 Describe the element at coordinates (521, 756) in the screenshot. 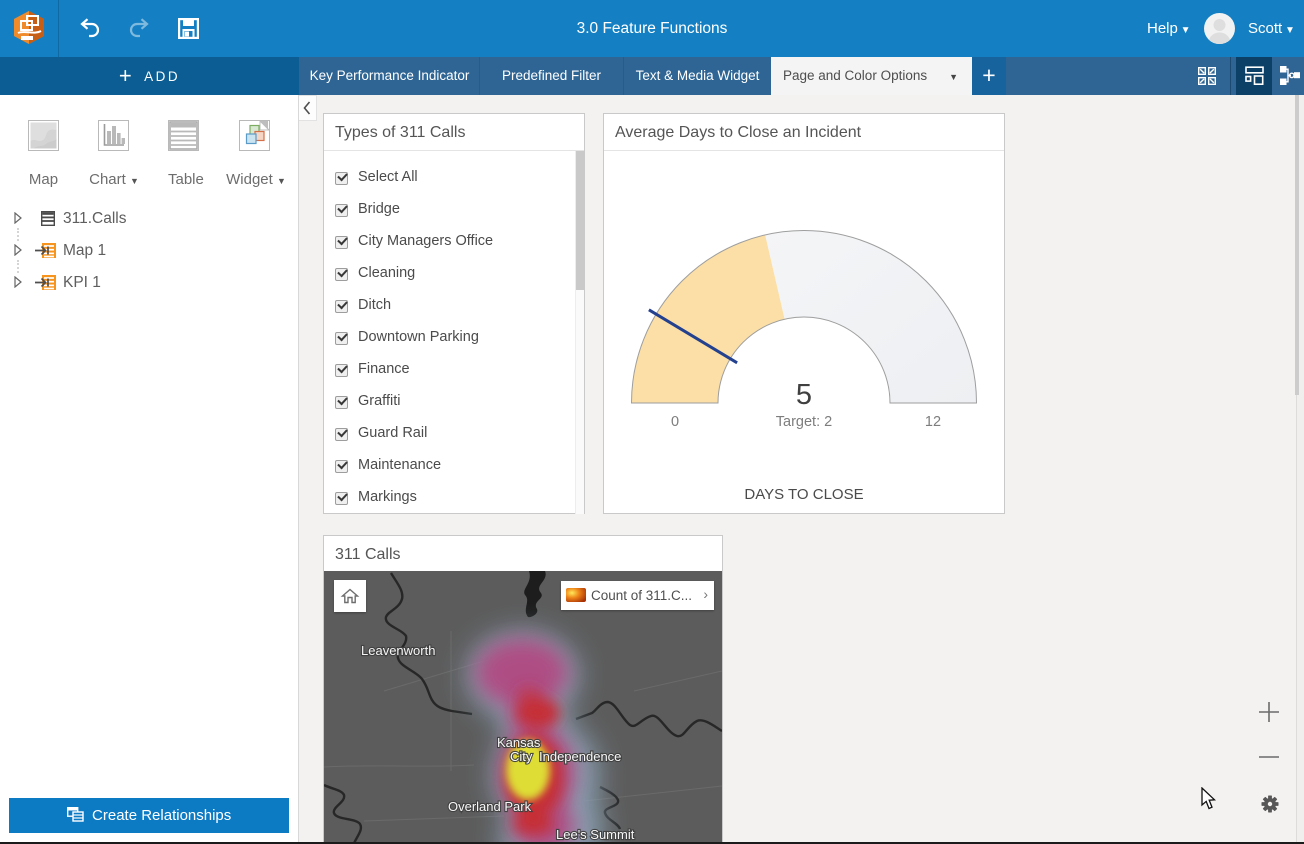

I see `svg-text: City` at that location.